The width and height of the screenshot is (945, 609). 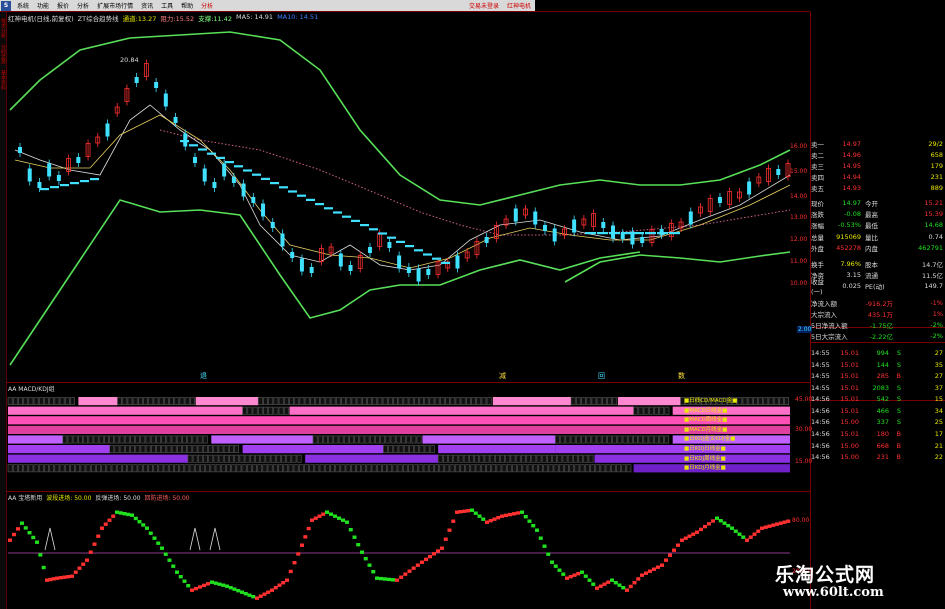 What do you see at coordinates (877, 336) in the screenshot?
I see `fund-flow-row: 5日大宗流入 -2.22亿 -2%` at bounding box center [877, 336].